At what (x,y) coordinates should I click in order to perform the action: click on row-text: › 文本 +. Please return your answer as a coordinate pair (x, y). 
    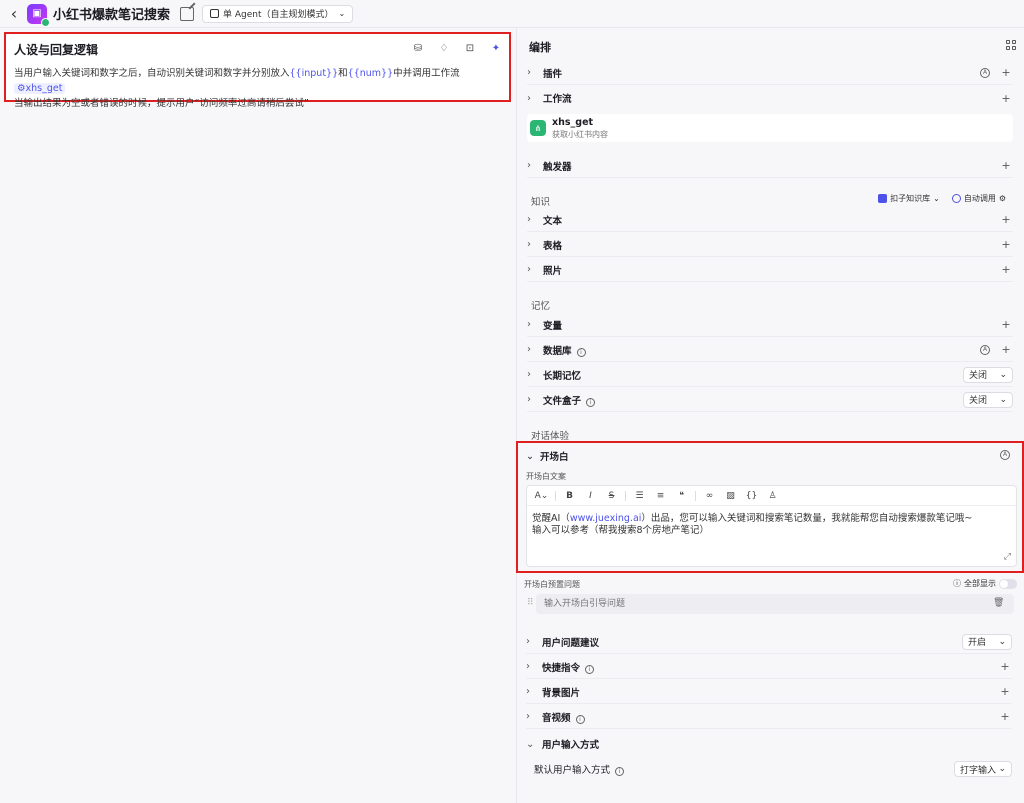
    Looking at the image, I should click on (770, 220).